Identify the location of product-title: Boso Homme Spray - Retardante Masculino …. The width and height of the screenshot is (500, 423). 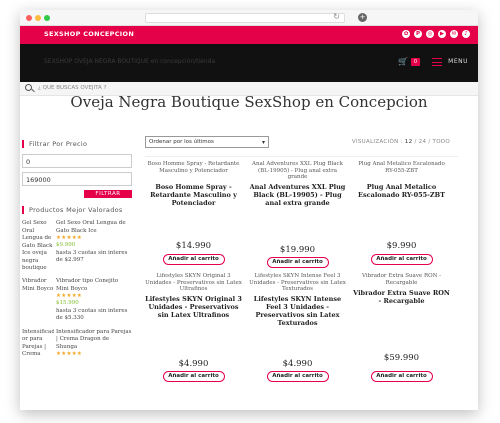
(193, 195).